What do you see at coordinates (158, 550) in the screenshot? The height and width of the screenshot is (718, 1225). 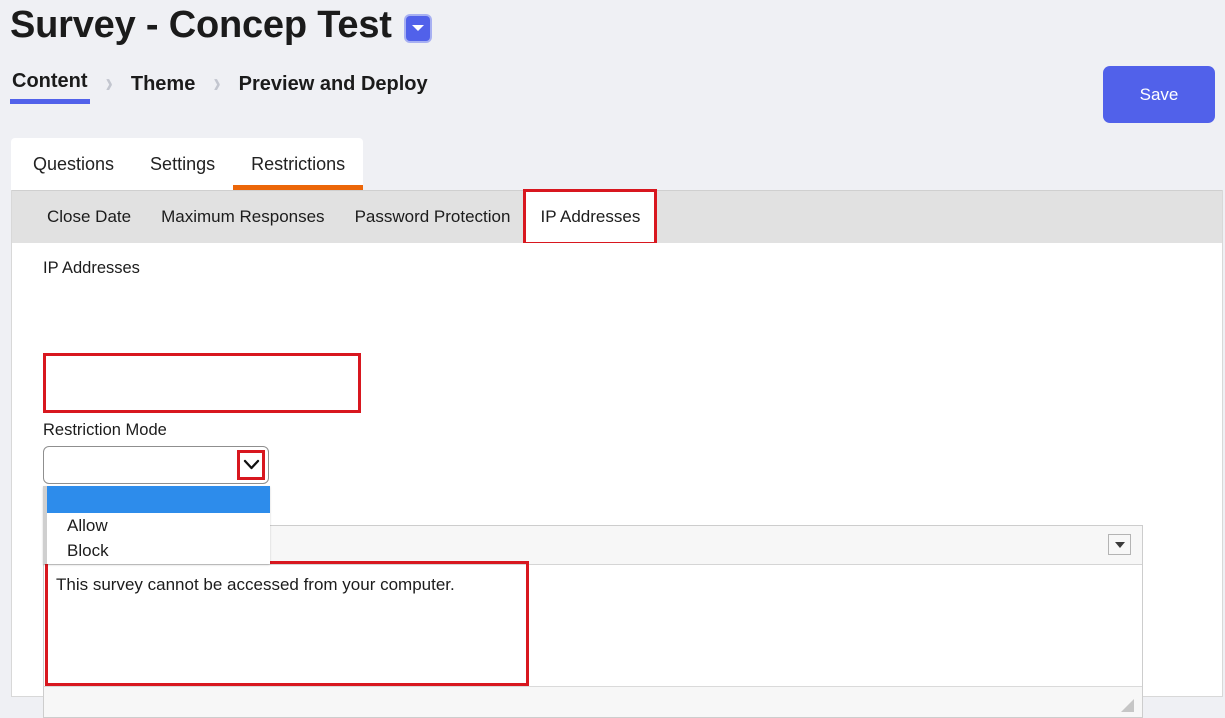 I see `dropdown-option-block: Block` at bounding box center [158, 550].